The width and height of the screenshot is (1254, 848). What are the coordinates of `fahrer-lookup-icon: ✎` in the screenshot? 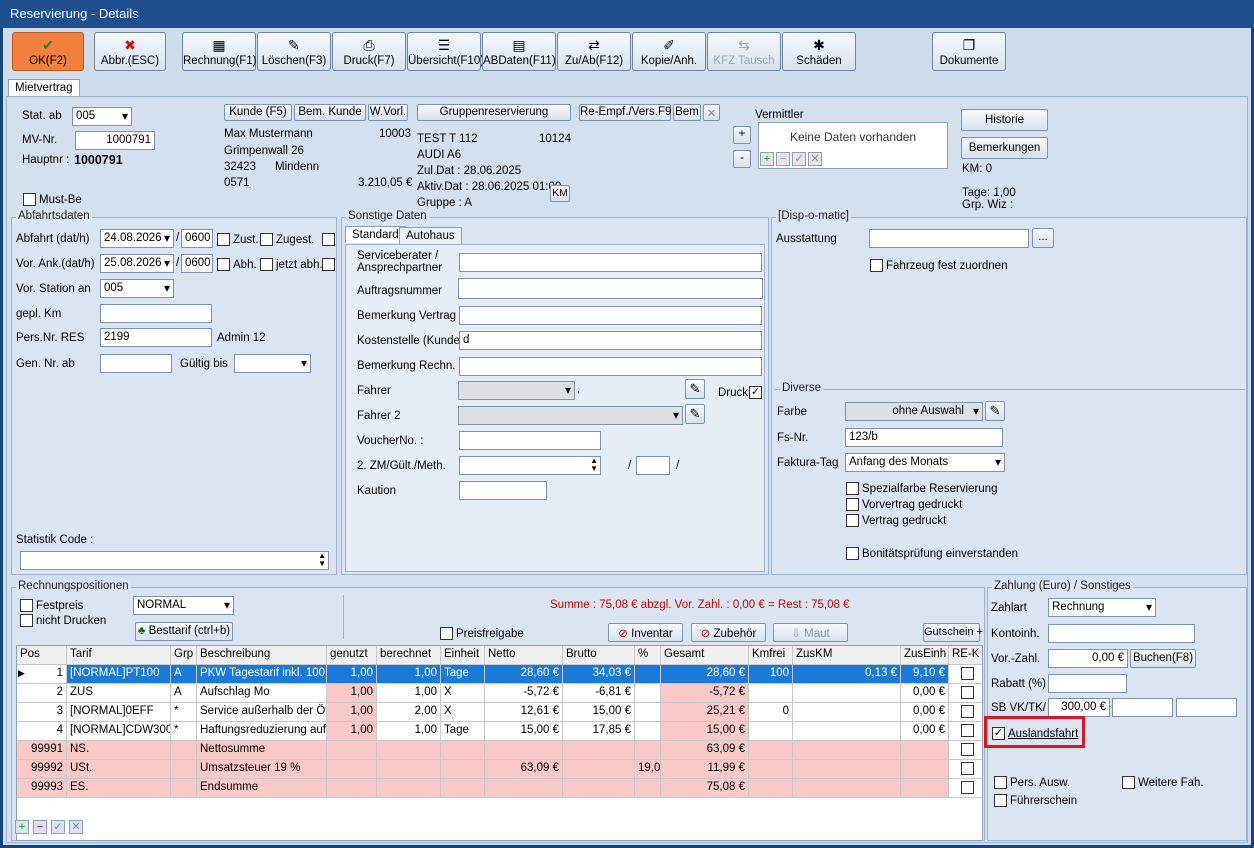 It's located at (695, 389).